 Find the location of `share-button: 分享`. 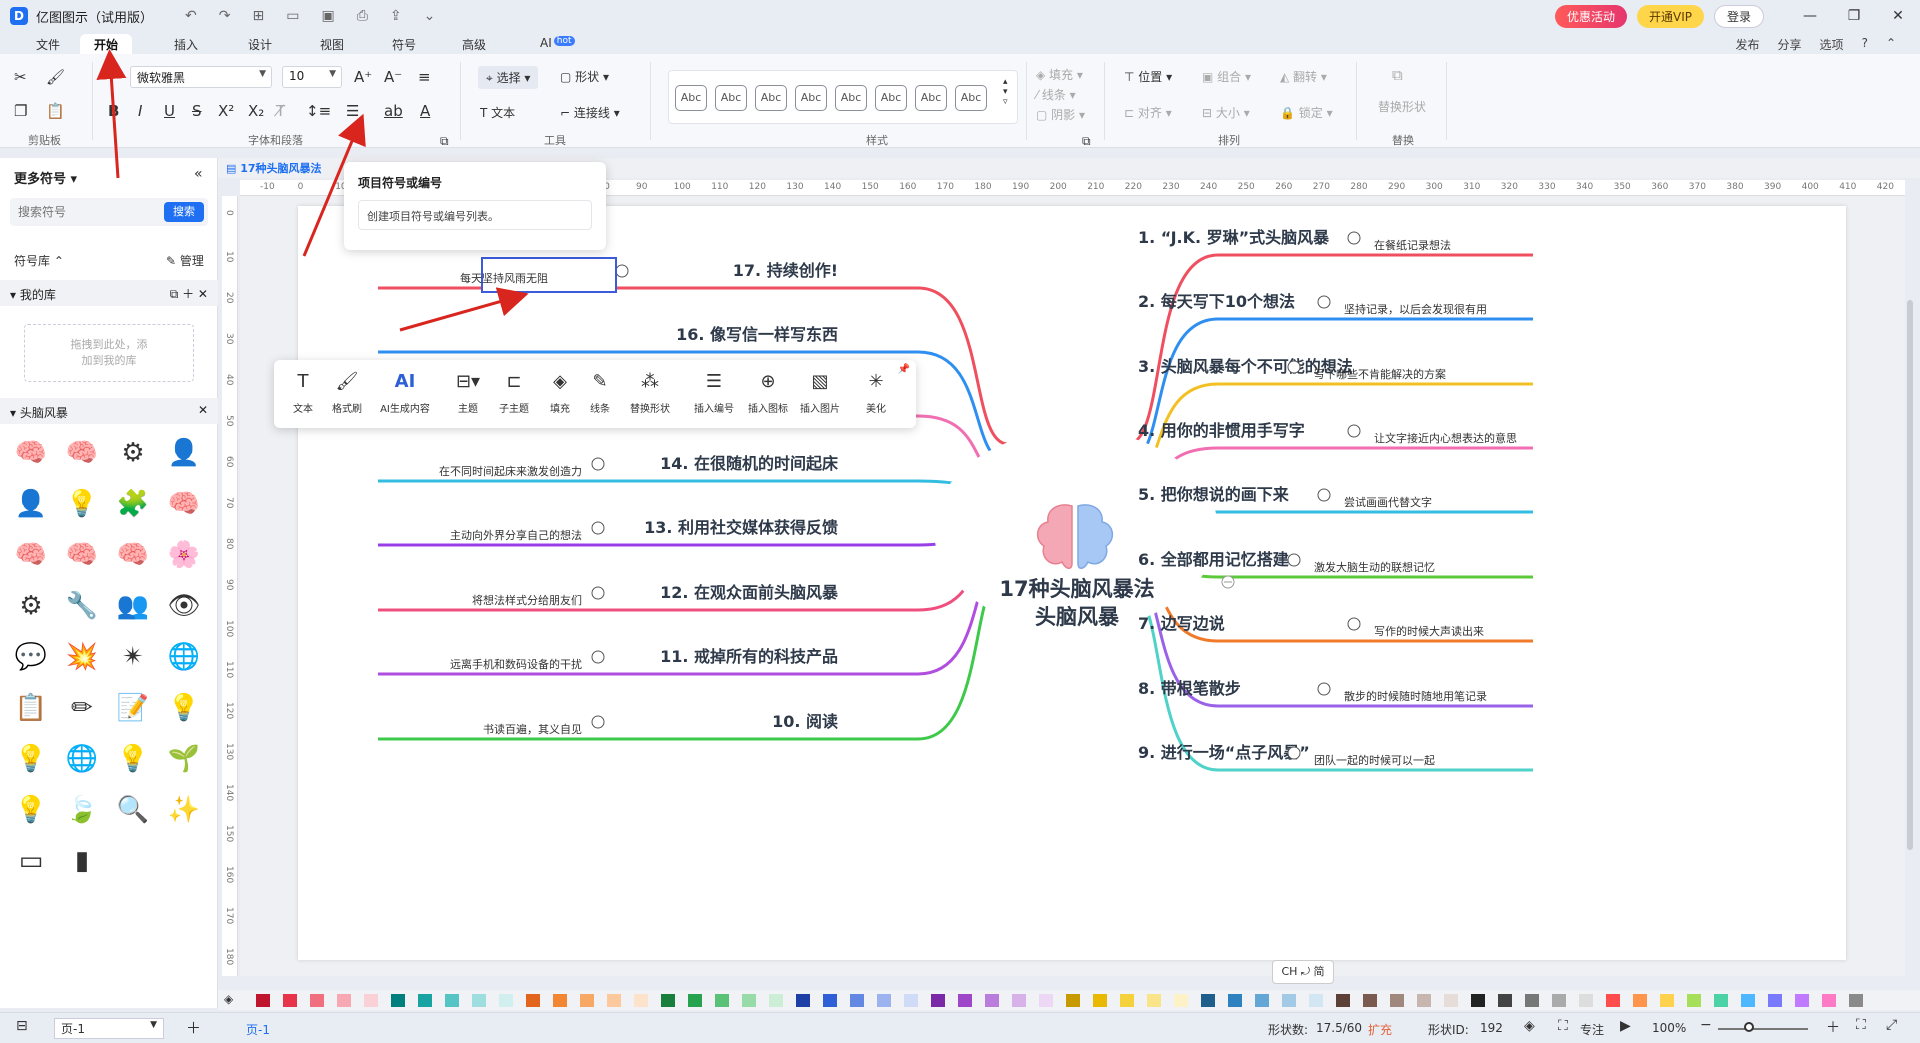

share-button: 分享 is located at coordinates (1790, 44).